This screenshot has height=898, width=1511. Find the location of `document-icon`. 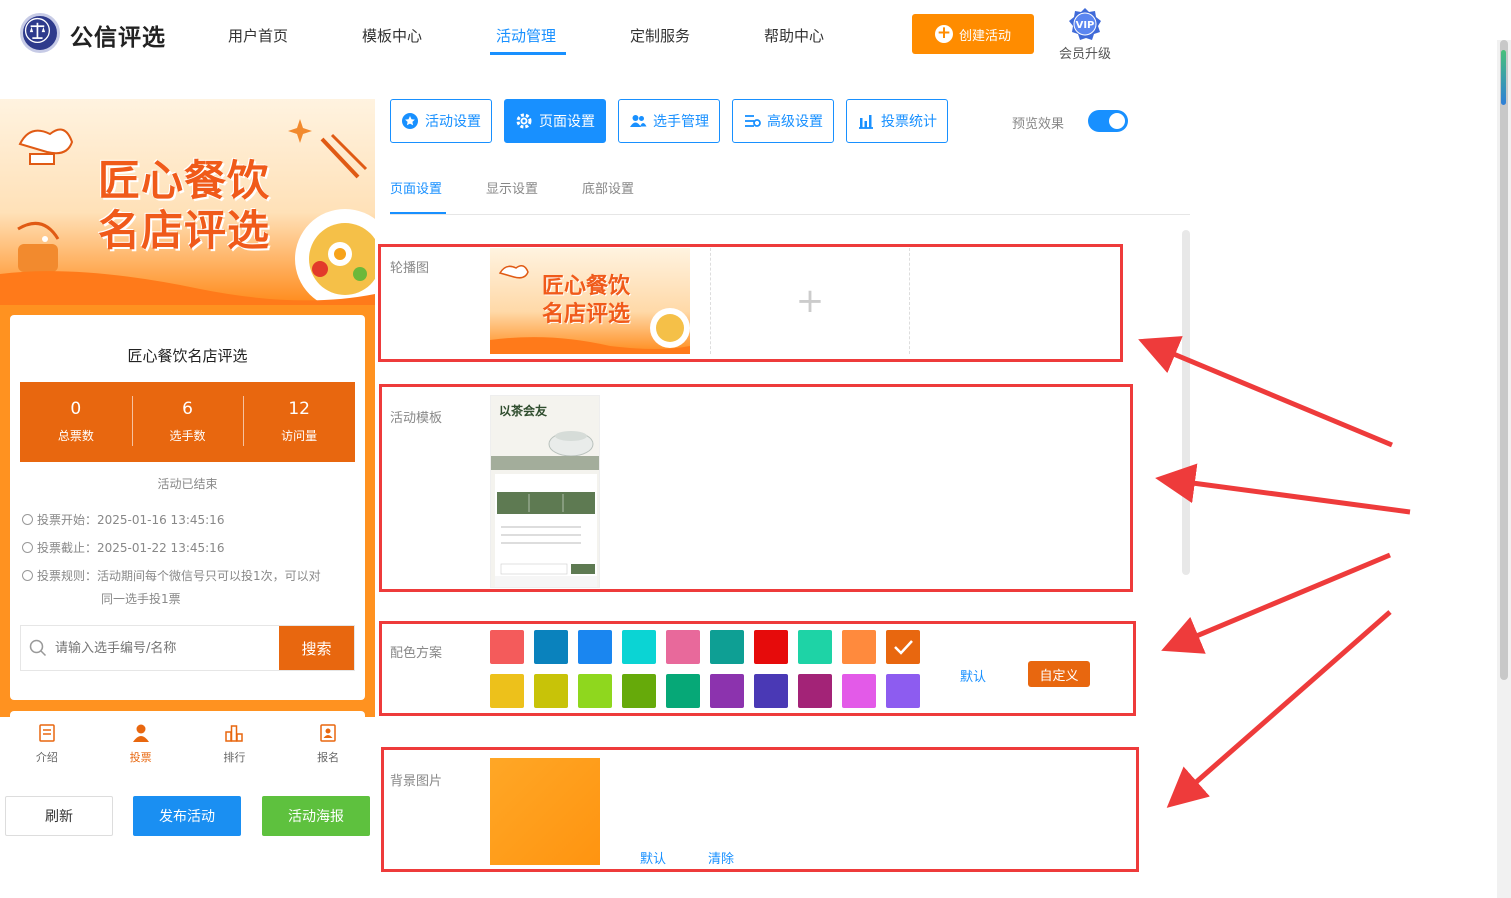

document-icon is located at coordinates (47, 733).